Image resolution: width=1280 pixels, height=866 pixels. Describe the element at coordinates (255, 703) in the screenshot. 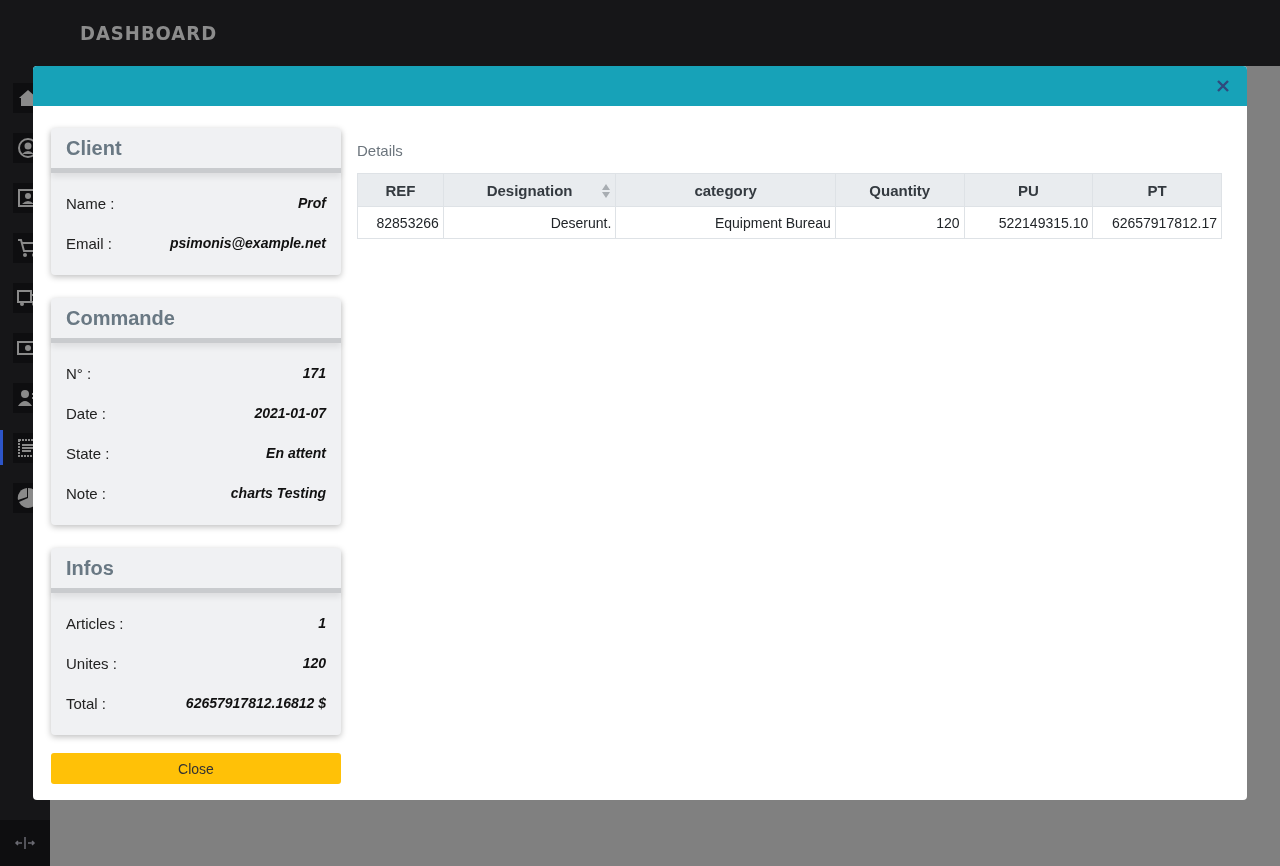

I see `field-value: 62657917812.16812 $` at that location.